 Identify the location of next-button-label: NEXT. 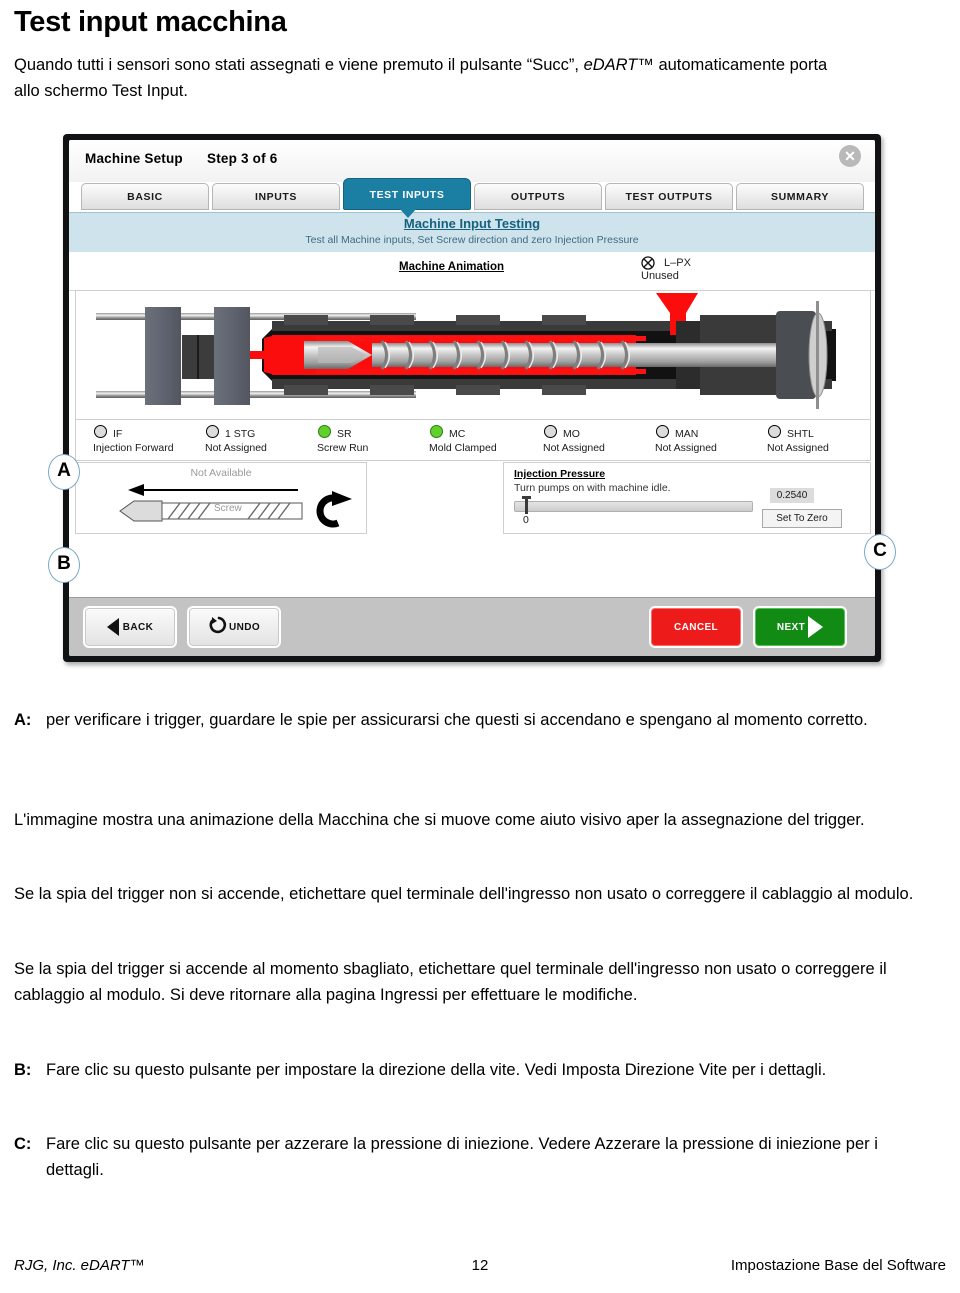
(791, 627).